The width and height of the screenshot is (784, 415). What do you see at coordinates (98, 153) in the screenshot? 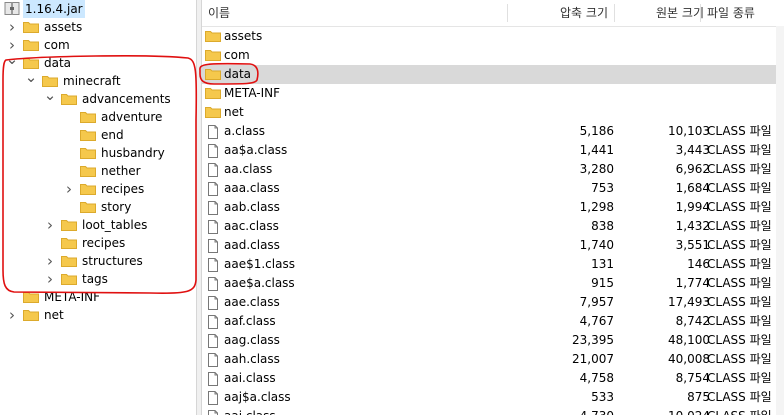
I see `tree-item-husbandry: husbandry` at bounding box center [98, 153].